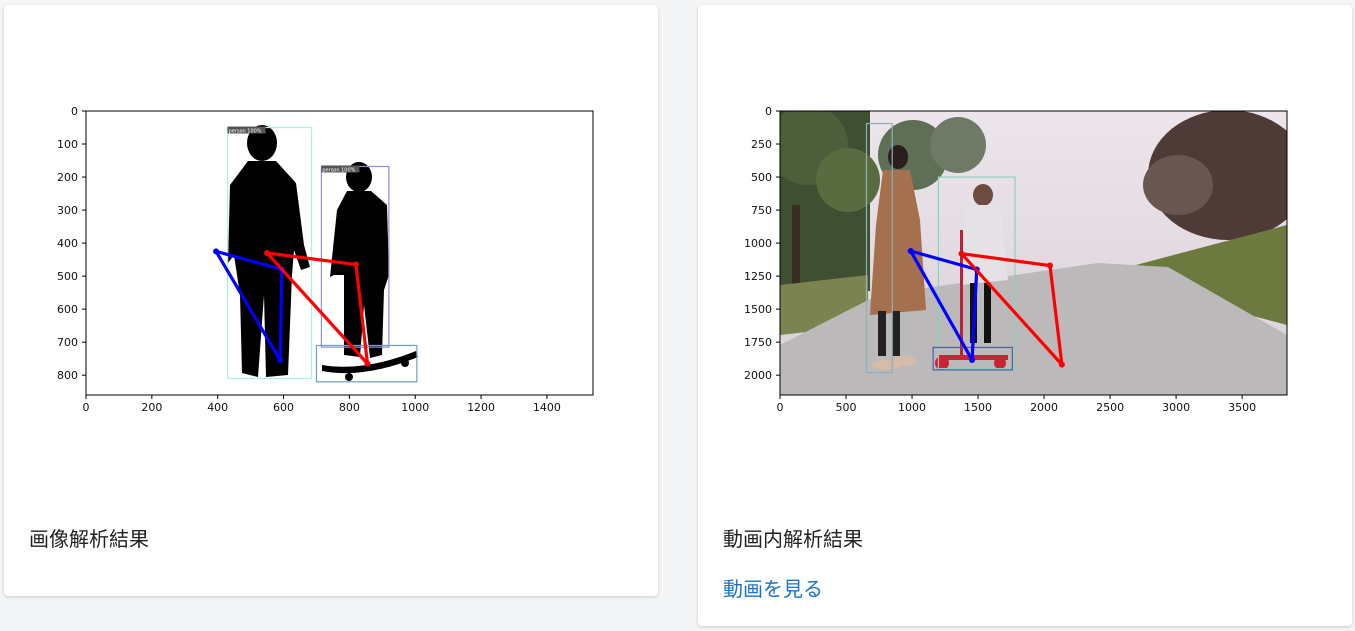 This screenshot has height=631, width=1355. What do you see at coordinates (67, 177) in the screenshot?
I see `y-tick-label: 200` at bounding box center [67, 177].